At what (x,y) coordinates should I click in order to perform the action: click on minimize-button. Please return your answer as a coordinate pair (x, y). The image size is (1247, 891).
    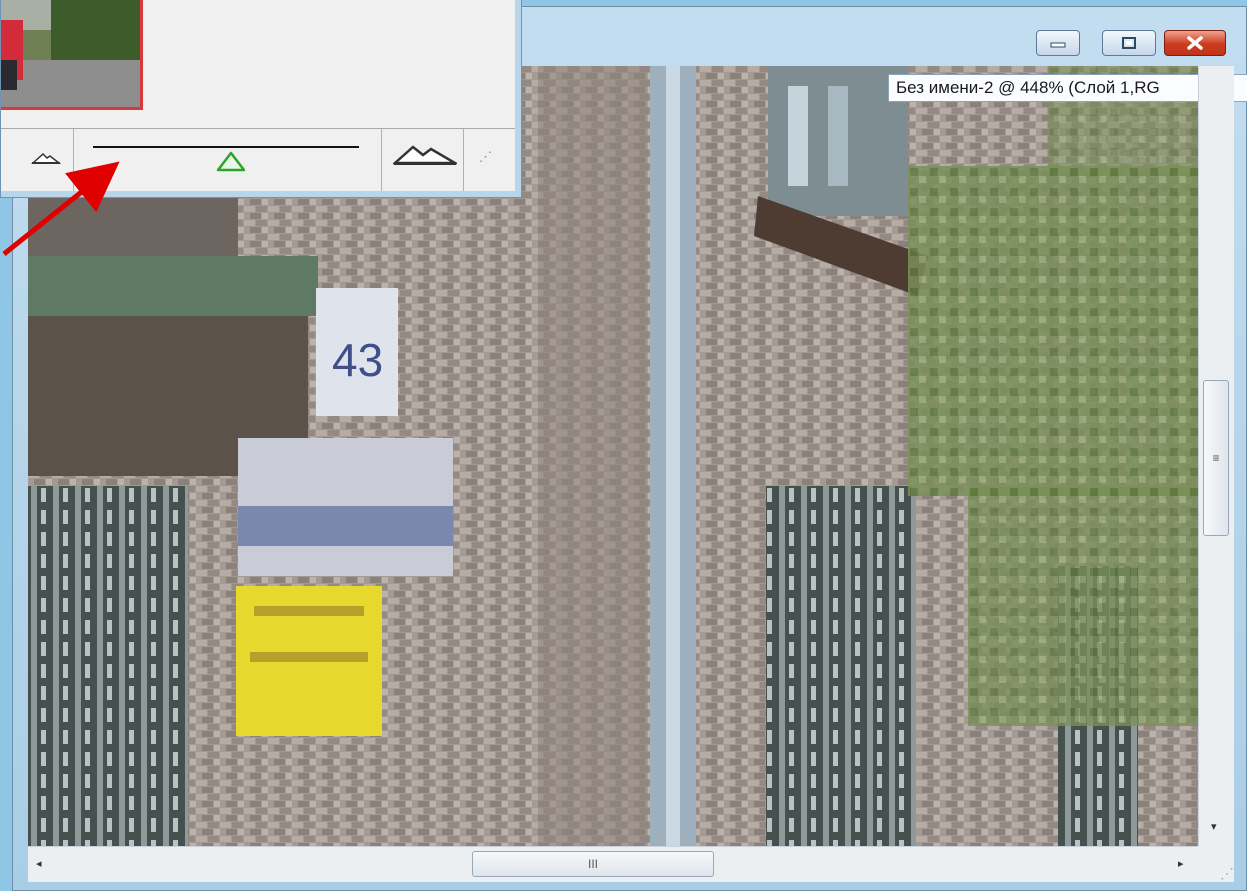
    Looking at the image, I should click on (1058, 43).